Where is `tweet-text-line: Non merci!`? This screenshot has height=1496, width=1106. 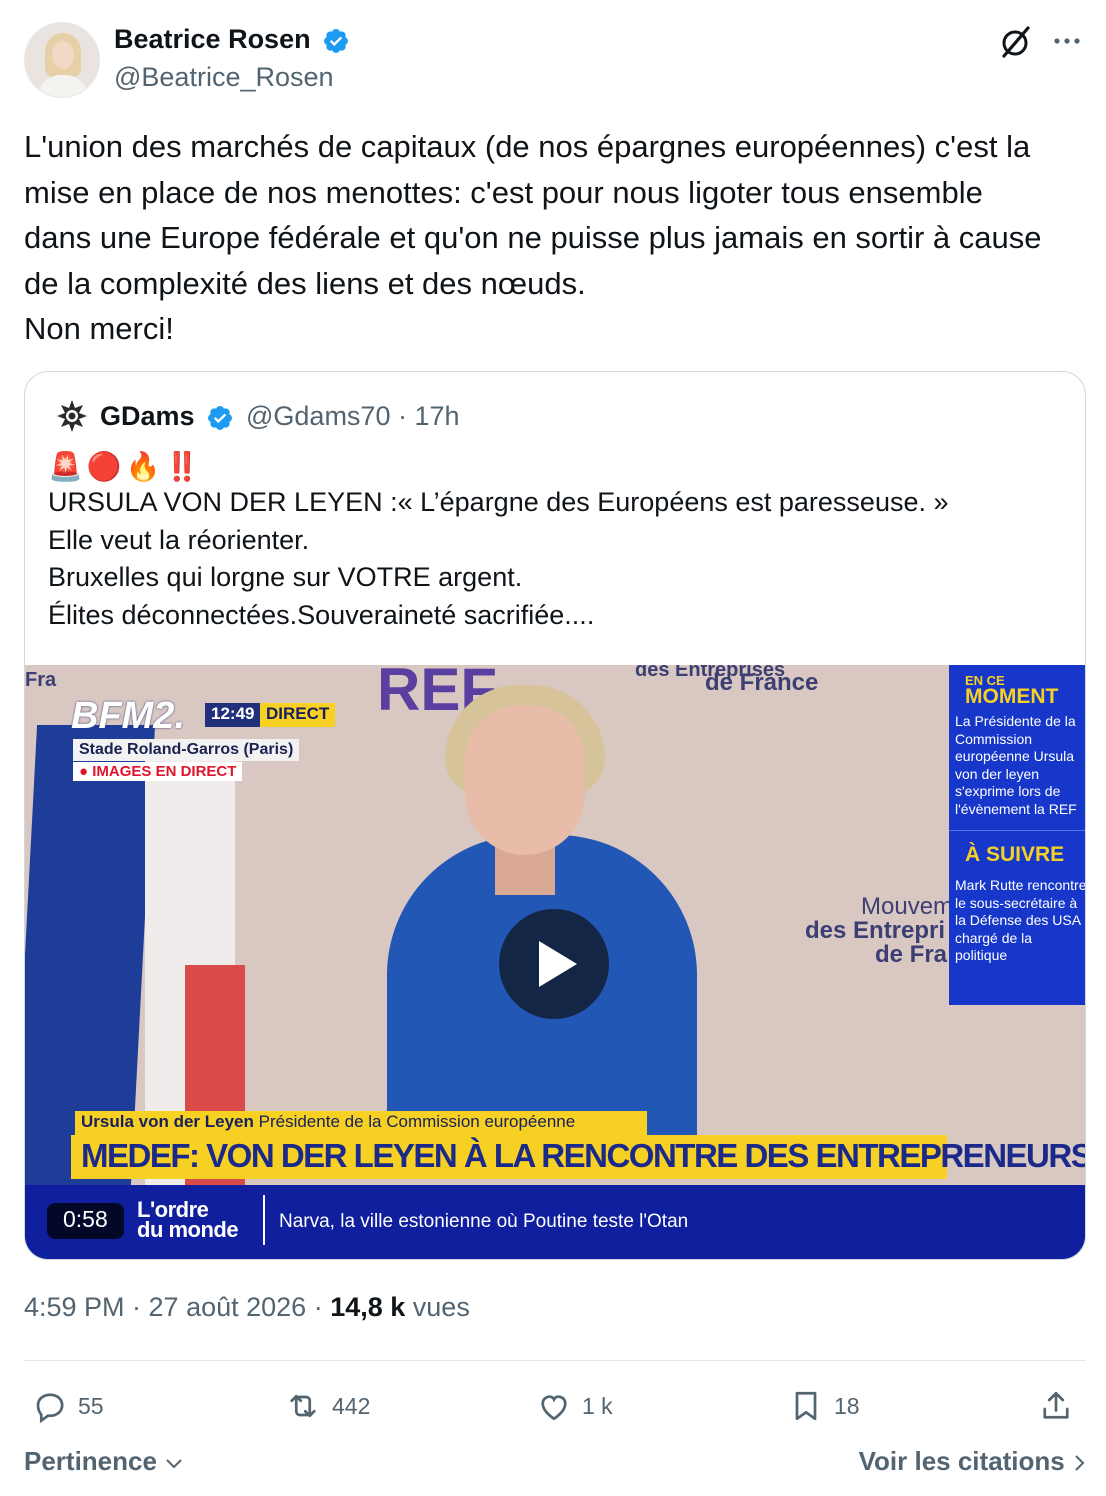
tweet-text-line: Non merci! is located at coordinates (99, 328).